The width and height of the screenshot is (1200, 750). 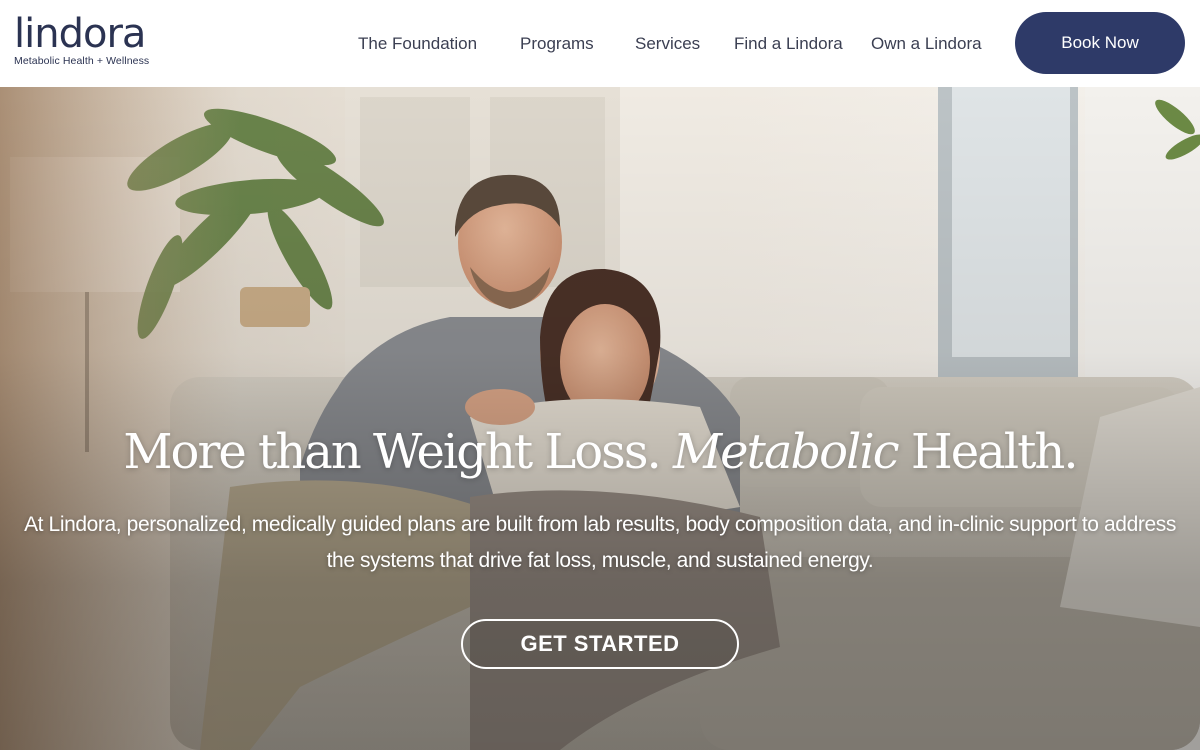 What do you see at coordinates (392, 452) in the screenshot?
I see `hero-title-part1: More than Weight Loss.` at bounding box center [392, 452].